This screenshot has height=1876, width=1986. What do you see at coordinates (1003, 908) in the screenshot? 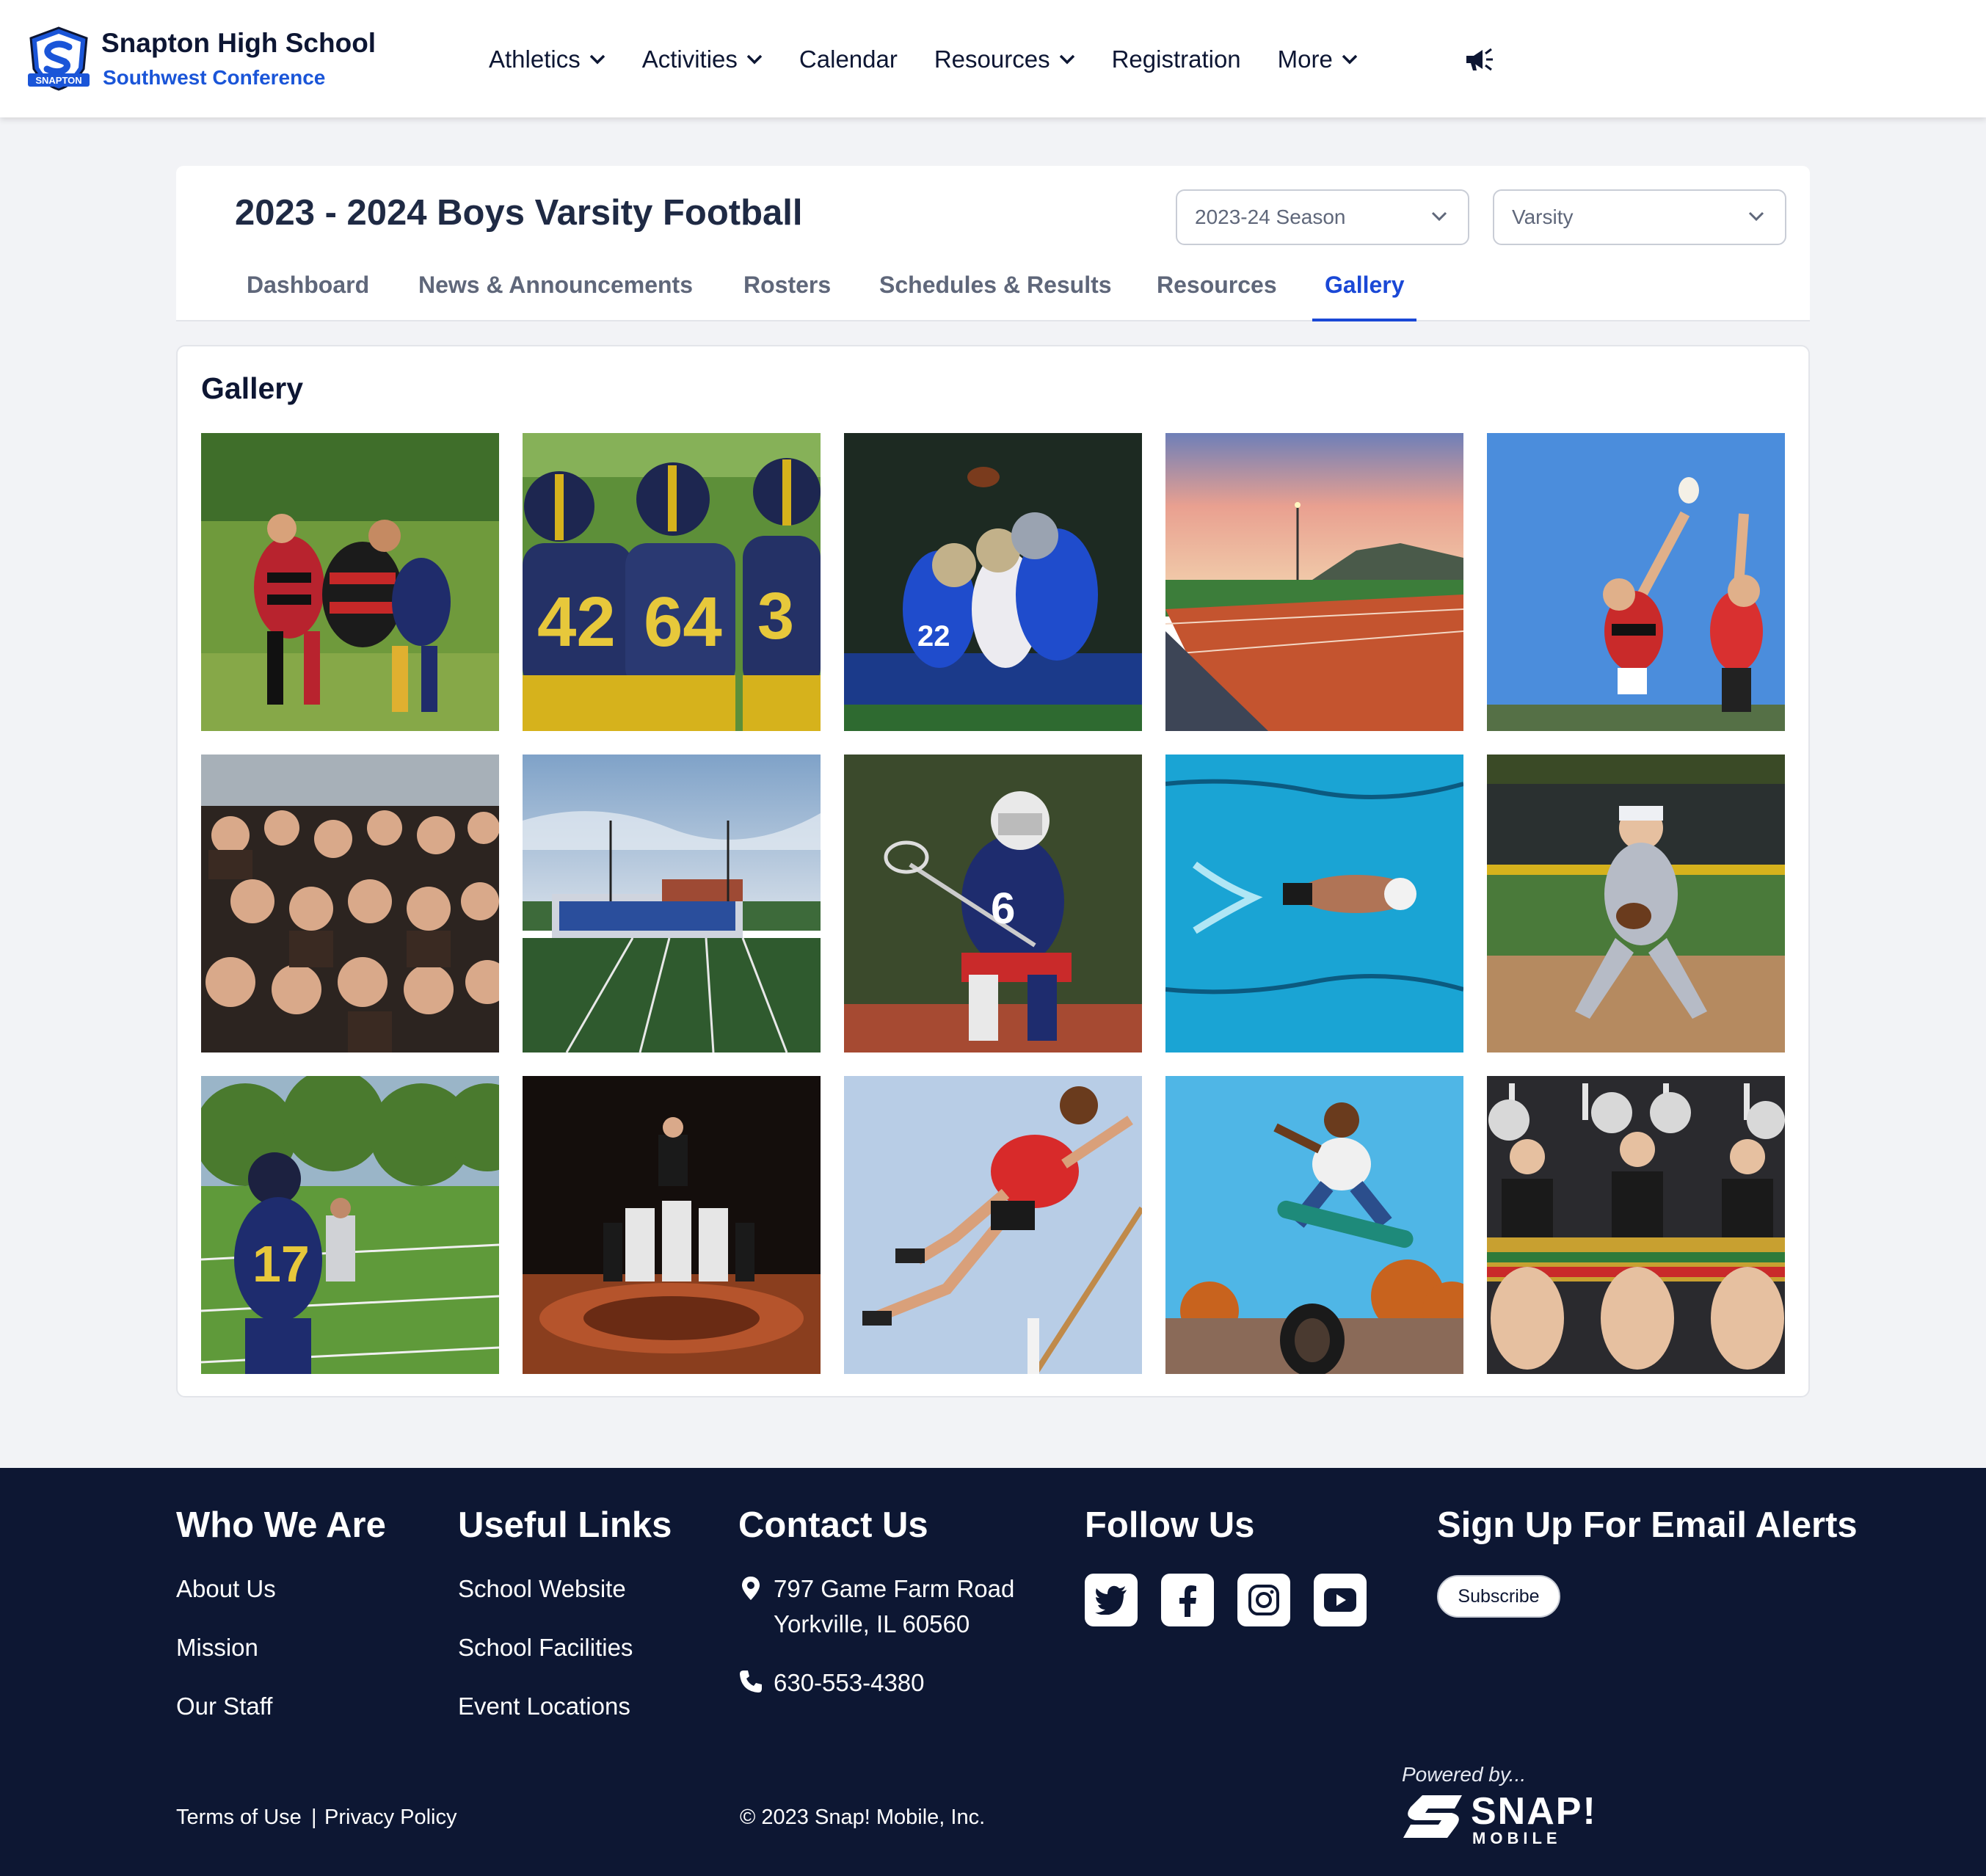
I see `svg-text: 6` at bounding box center [1003, 908].